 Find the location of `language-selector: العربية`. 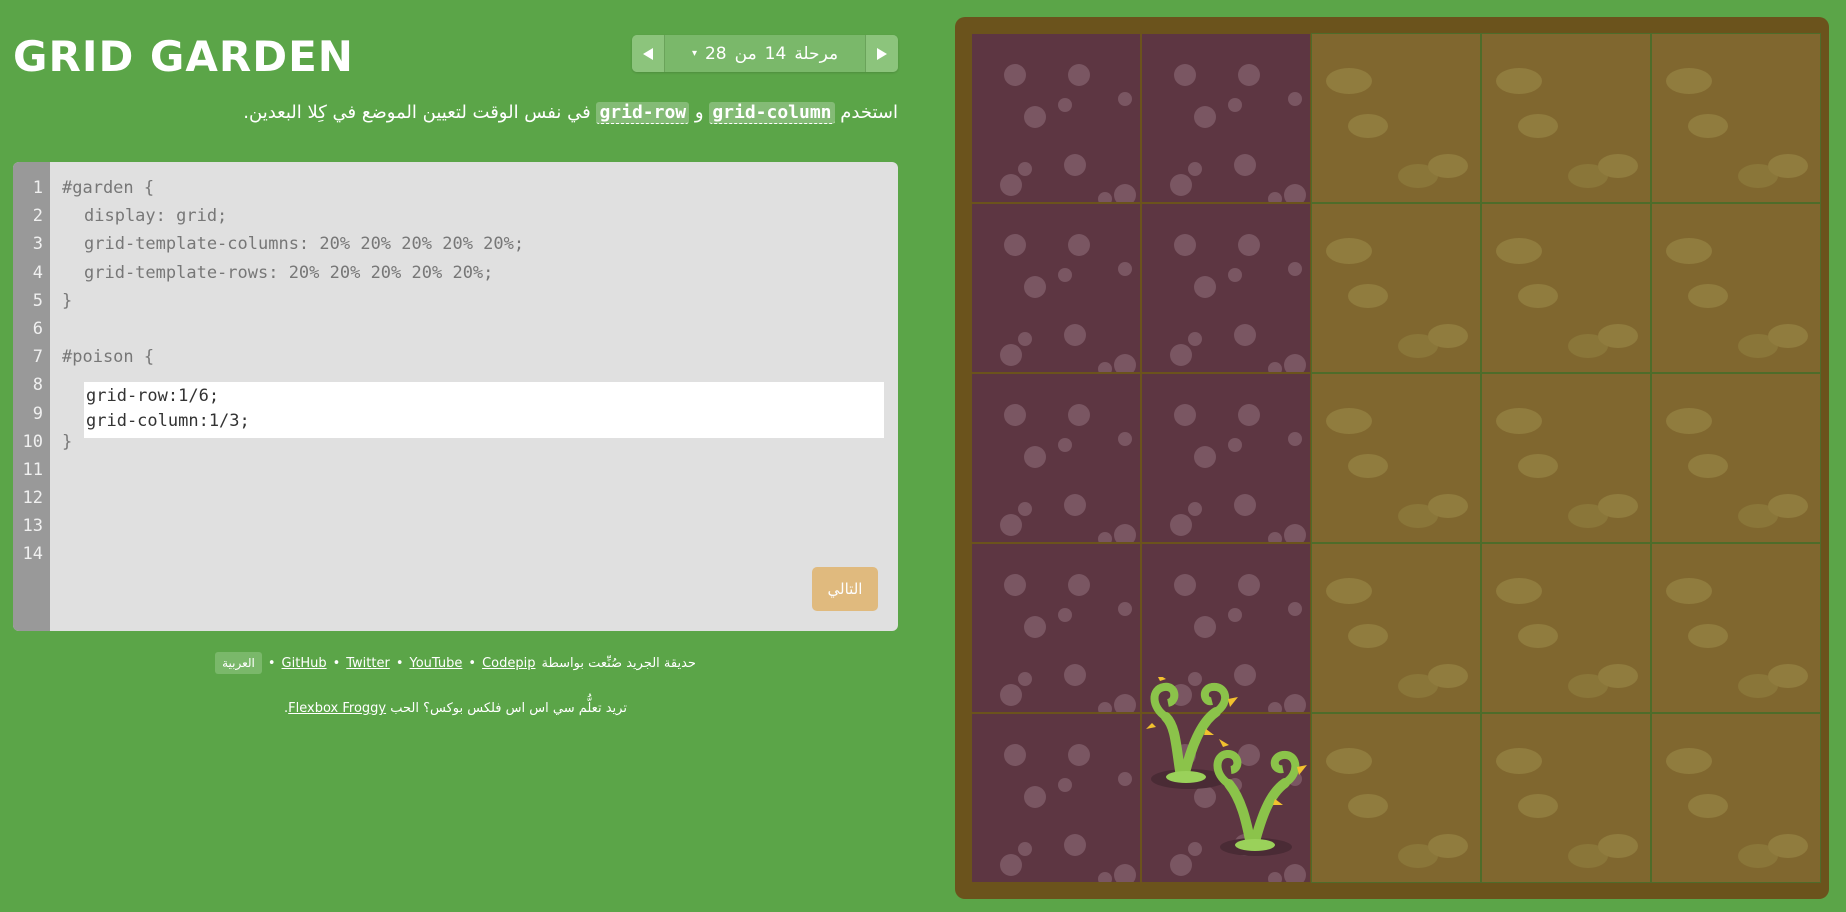

language-selector: العربية is located at coordinates (238, 663).